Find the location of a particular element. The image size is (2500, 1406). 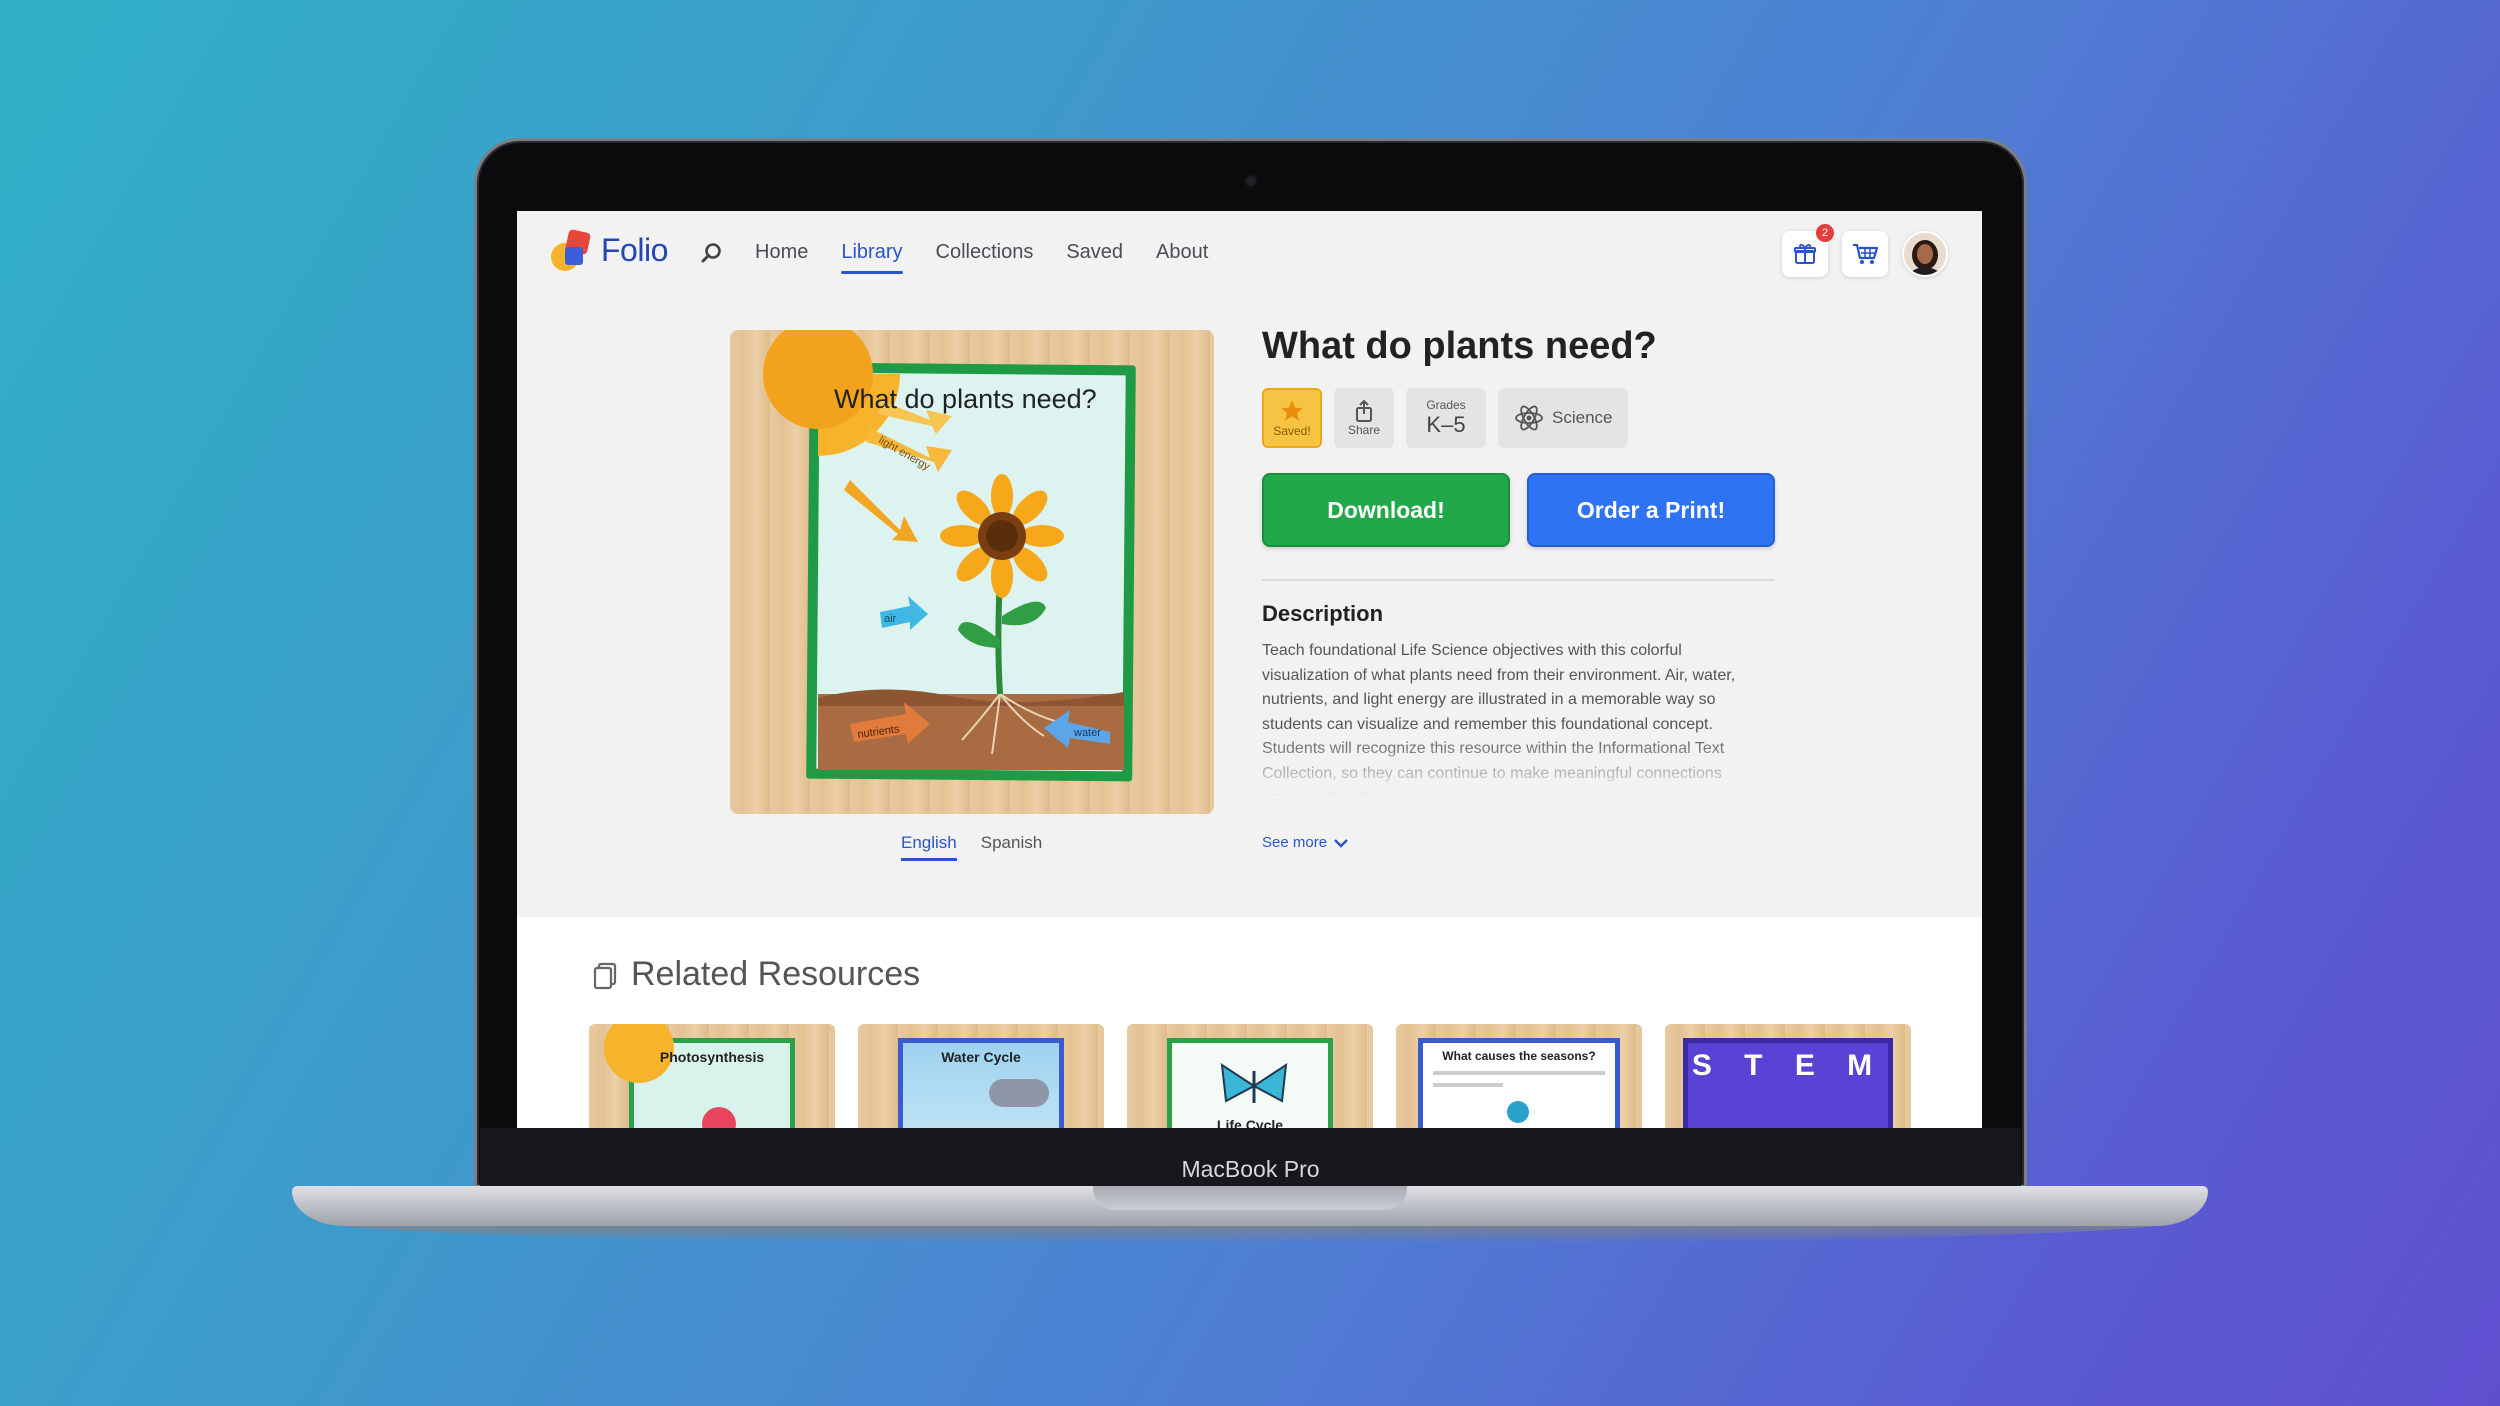

cart-button is located at coordinates (1865, 254).